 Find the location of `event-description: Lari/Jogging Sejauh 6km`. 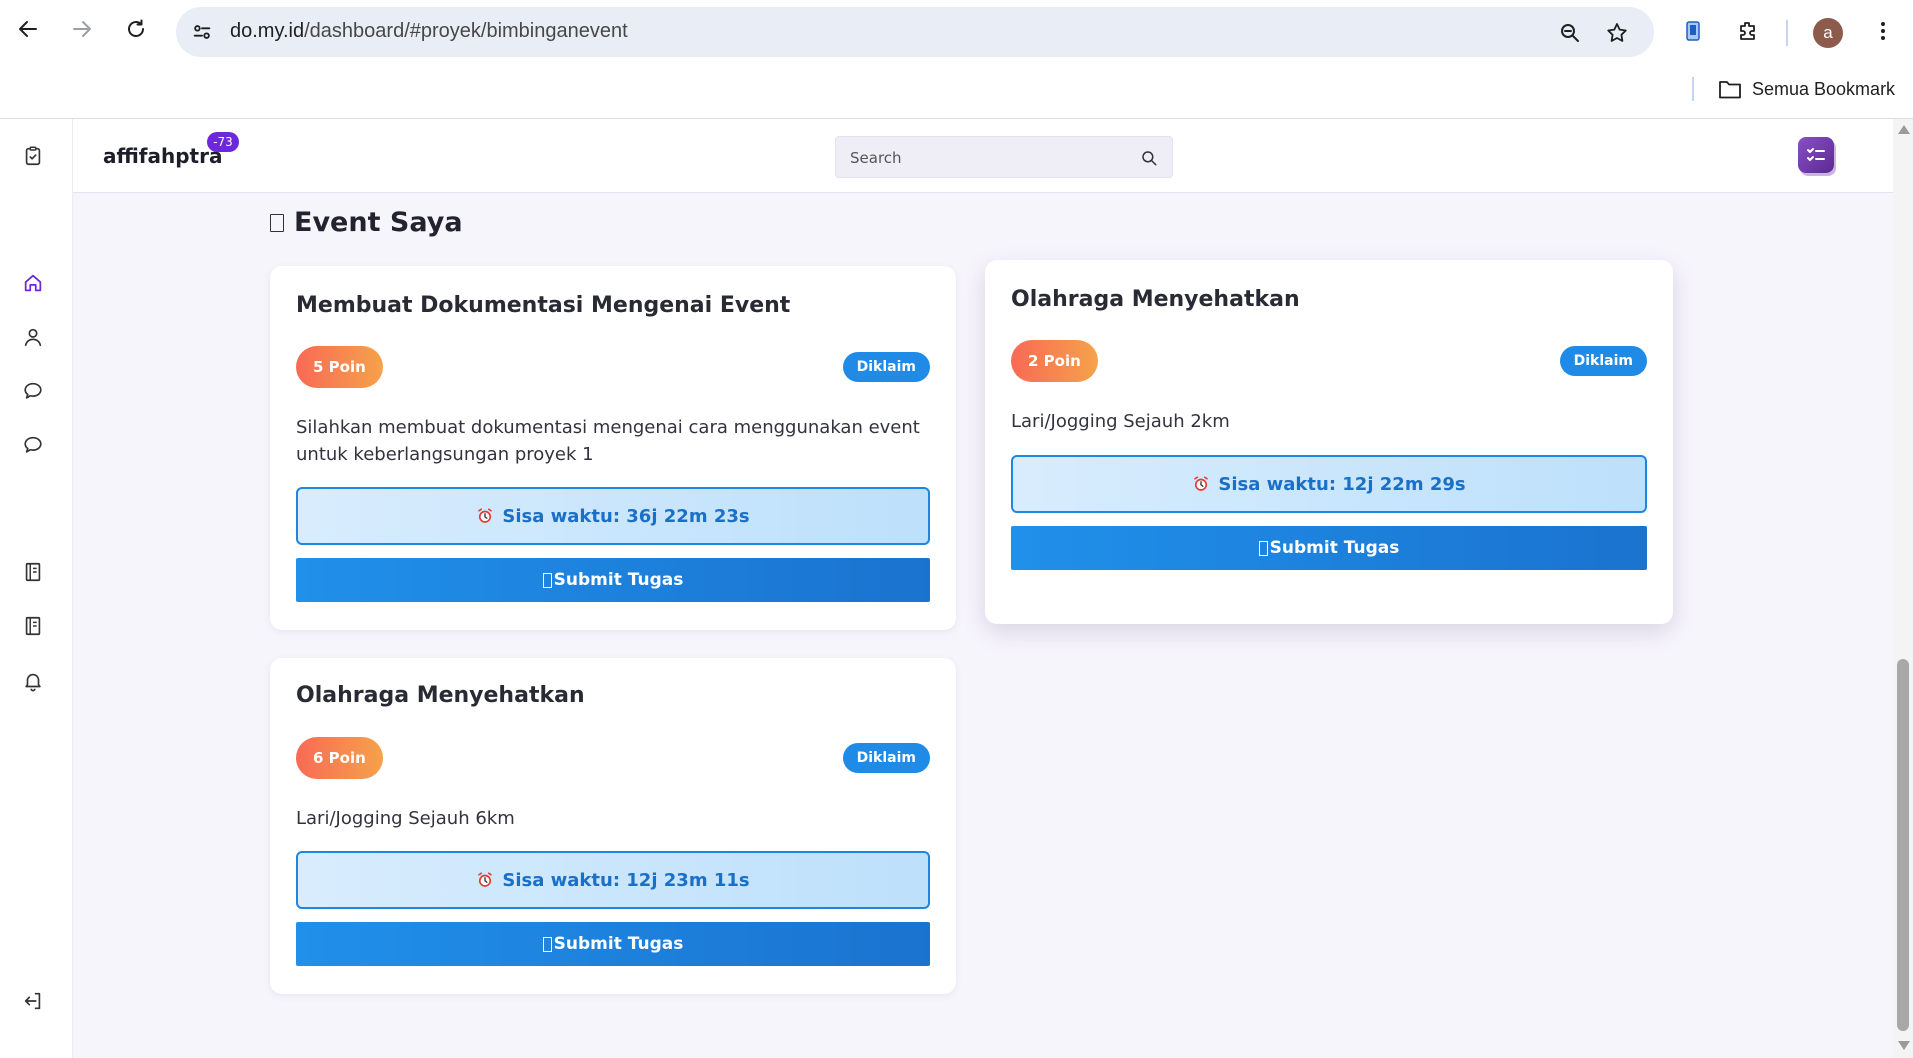

event-description: Lari/Jogging Sejauh 6km is located at coordinates (405, 818).